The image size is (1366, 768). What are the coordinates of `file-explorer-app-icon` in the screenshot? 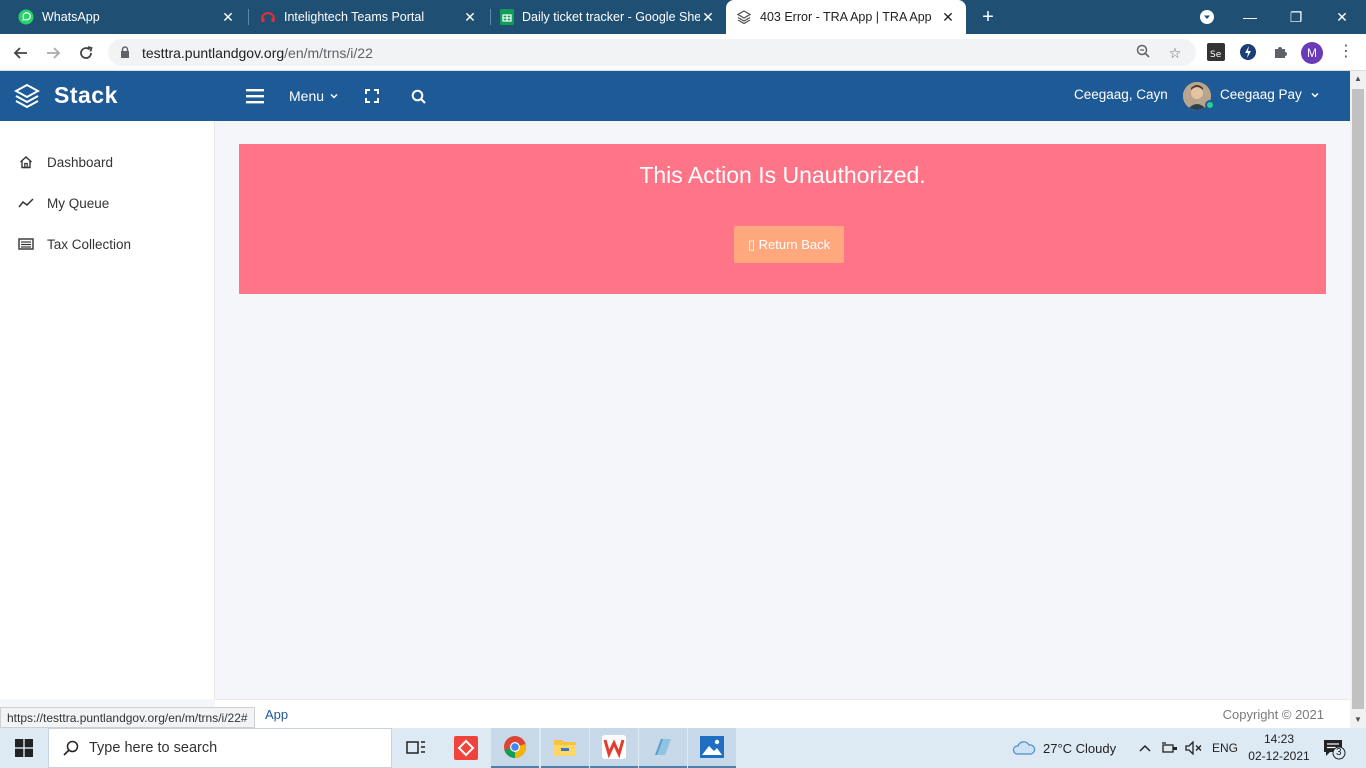 It's located at (565, 748).